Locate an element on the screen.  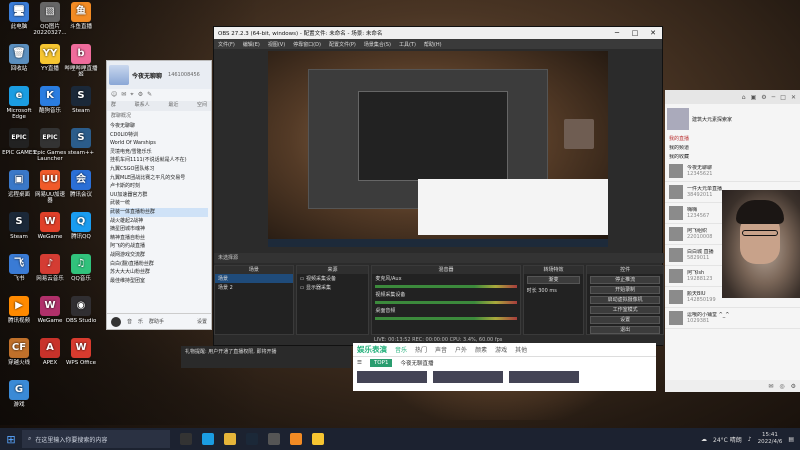
desktop-icon: UU 网易UU加速器 is located at coordinates (50, 187).